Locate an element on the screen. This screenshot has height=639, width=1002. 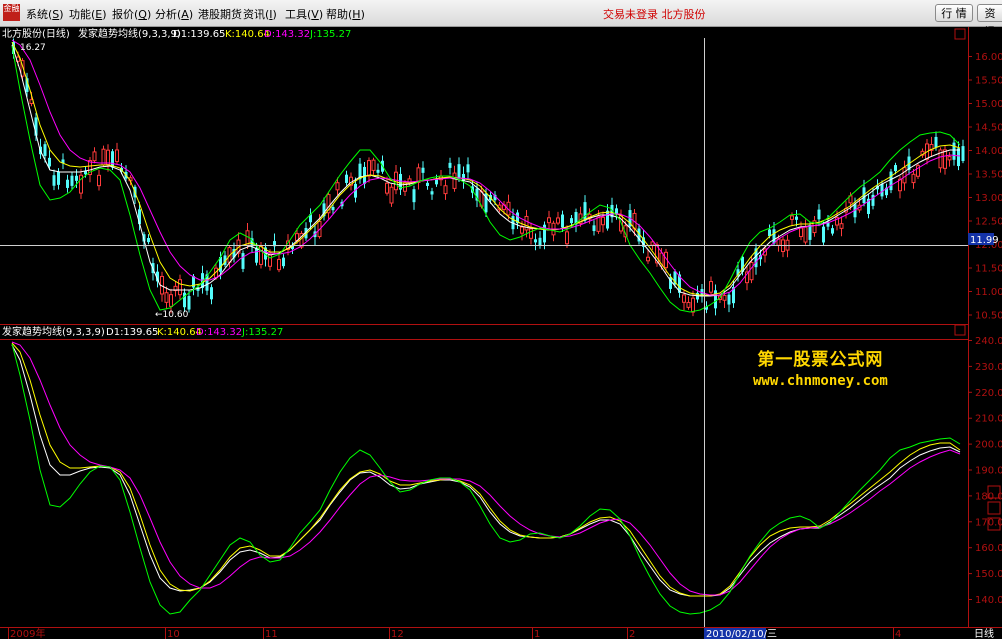
sub-y-tick: 170.00 is located at coordinates (988, 522).